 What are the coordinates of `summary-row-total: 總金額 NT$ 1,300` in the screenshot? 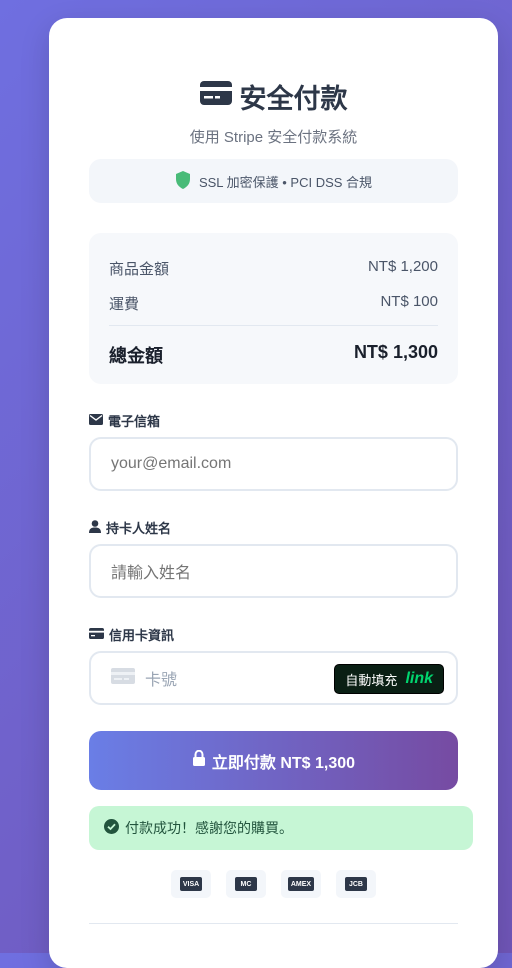 It's located at (273, 355).